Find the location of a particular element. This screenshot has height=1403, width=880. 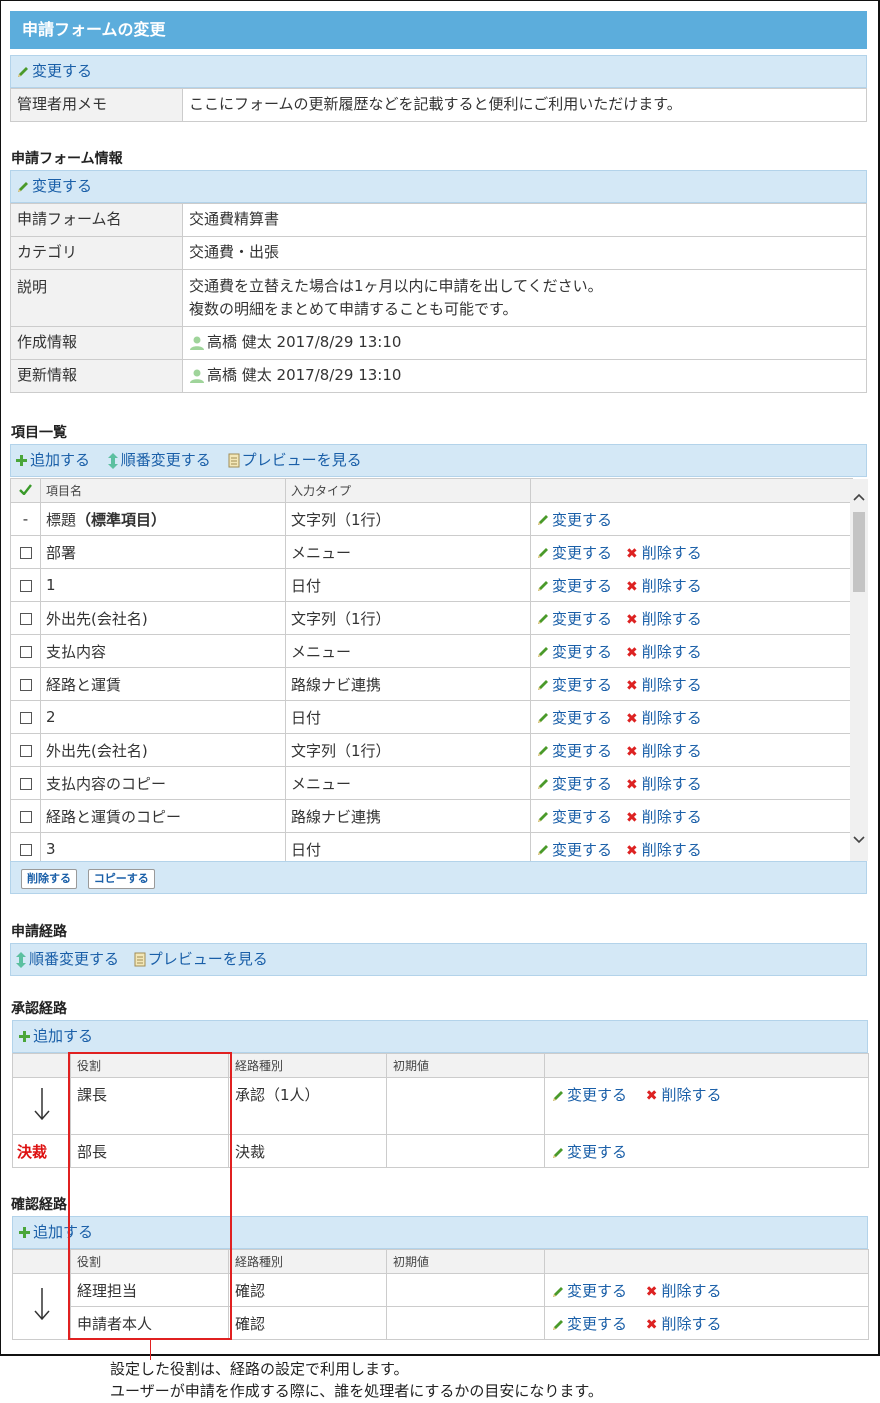

copy-selected-button: コピーする is located at coordinates (121, 879).